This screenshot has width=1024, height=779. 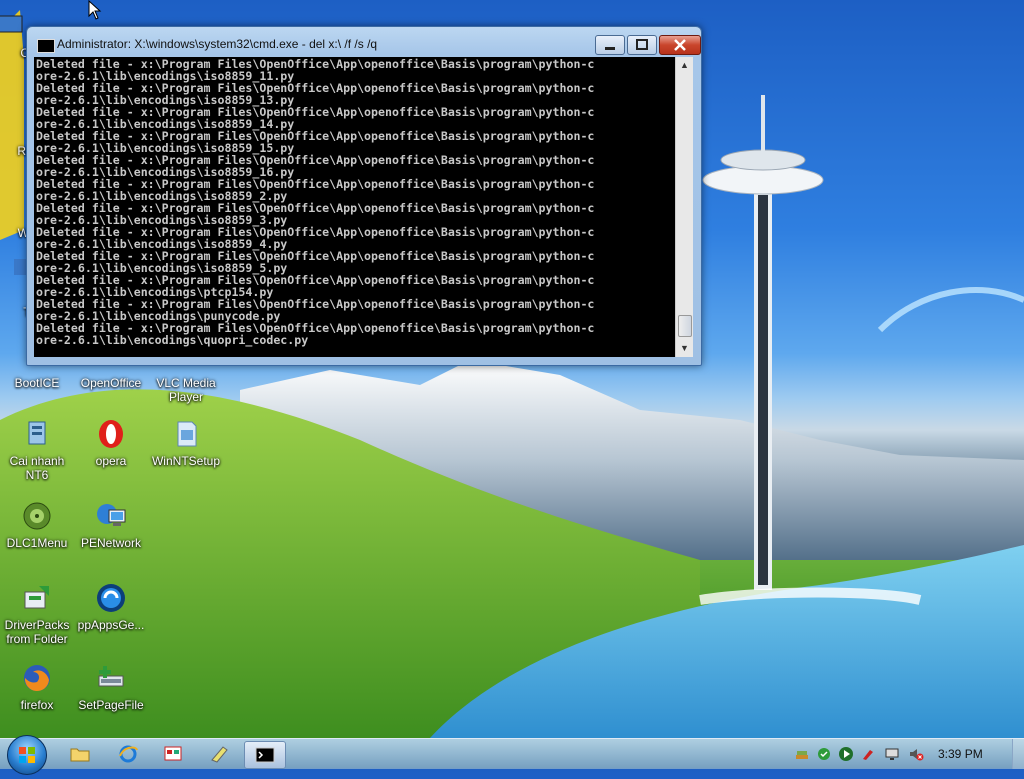 What do you see at coordinates (111, 676) in the screenshot?
I see `setpagefile-icon` at bounding box center [111, 676].